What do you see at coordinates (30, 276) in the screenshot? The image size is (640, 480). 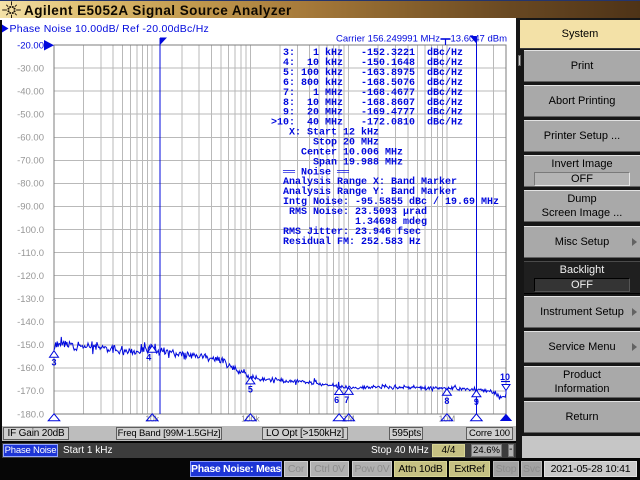 I see `svg-text: -120.0` at bounding box center [30, 276].